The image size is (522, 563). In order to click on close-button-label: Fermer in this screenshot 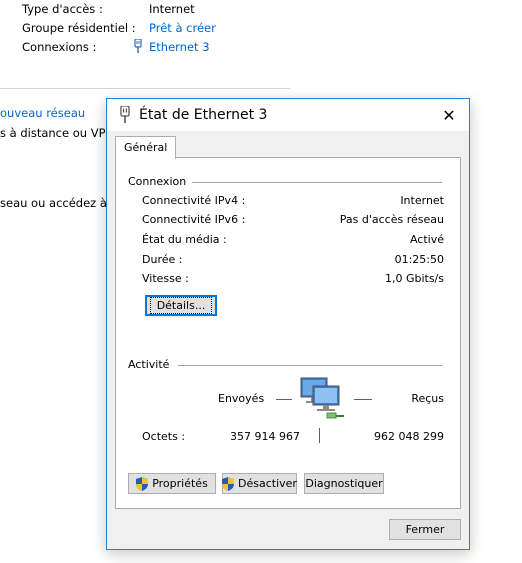, I will do `click(425, 529)`.